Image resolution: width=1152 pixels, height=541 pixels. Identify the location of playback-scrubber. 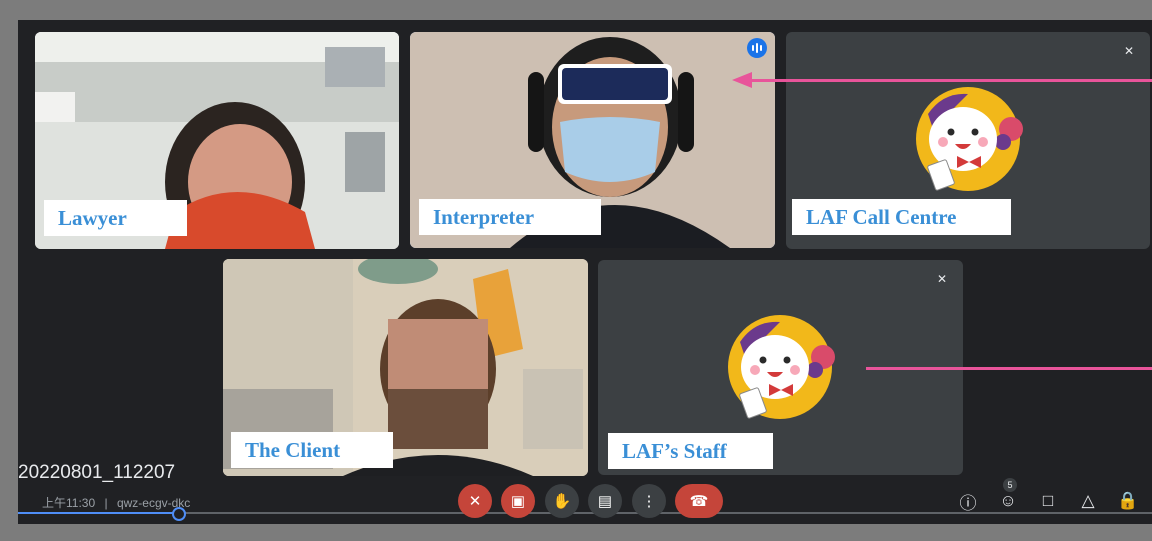
(179, 514).